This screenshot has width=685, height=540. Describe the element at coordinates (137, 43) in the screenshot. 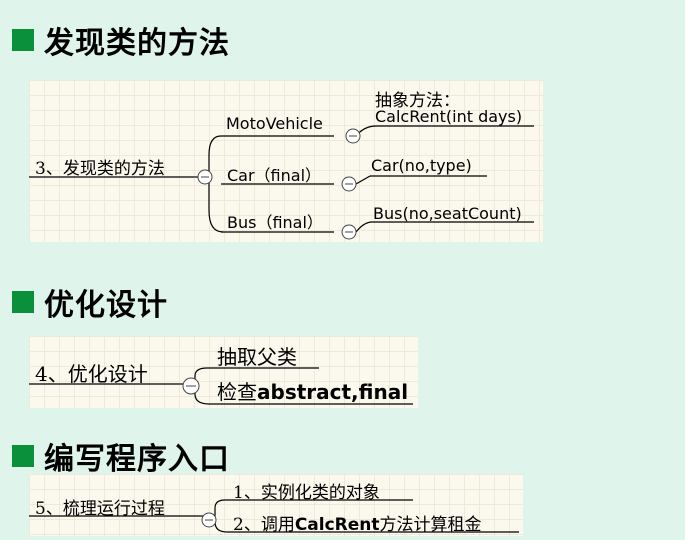

I see `heading-text: 发现类的方法` at that location.